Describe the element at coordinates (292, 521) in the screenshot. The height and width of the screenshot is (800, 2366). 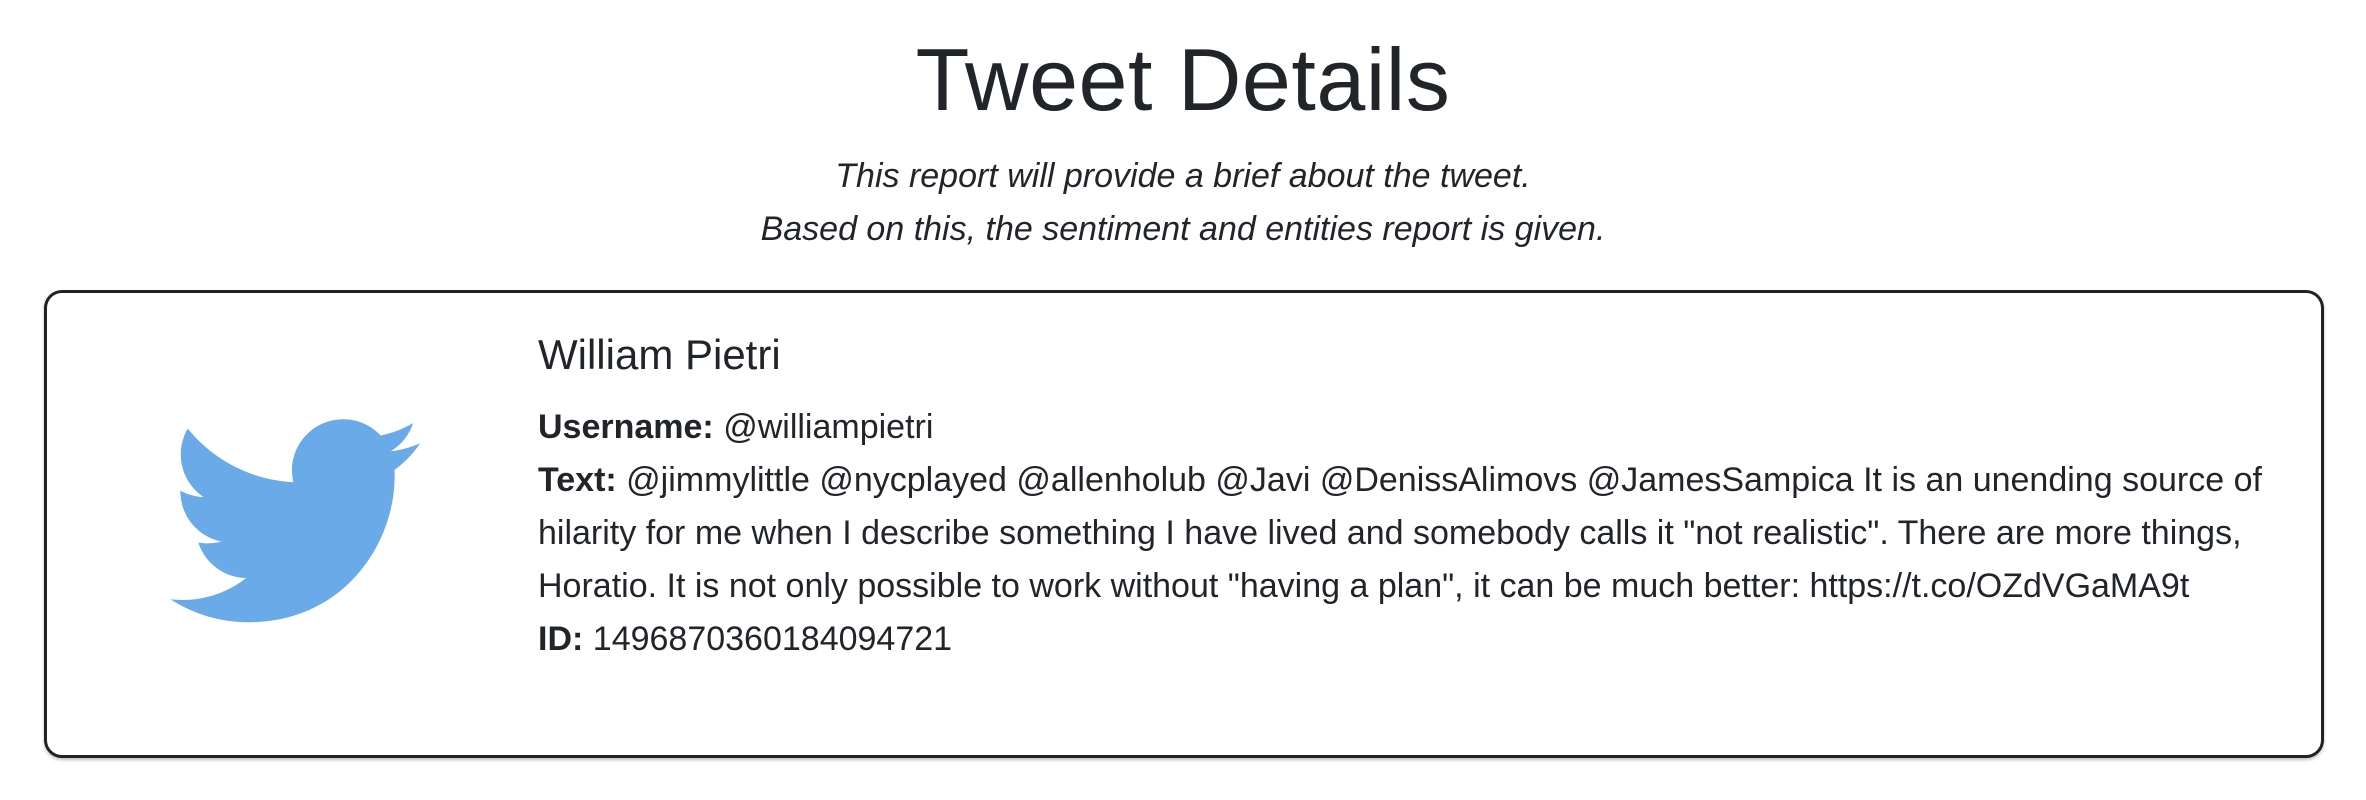
I see `twitter-bird-icon` at that location.